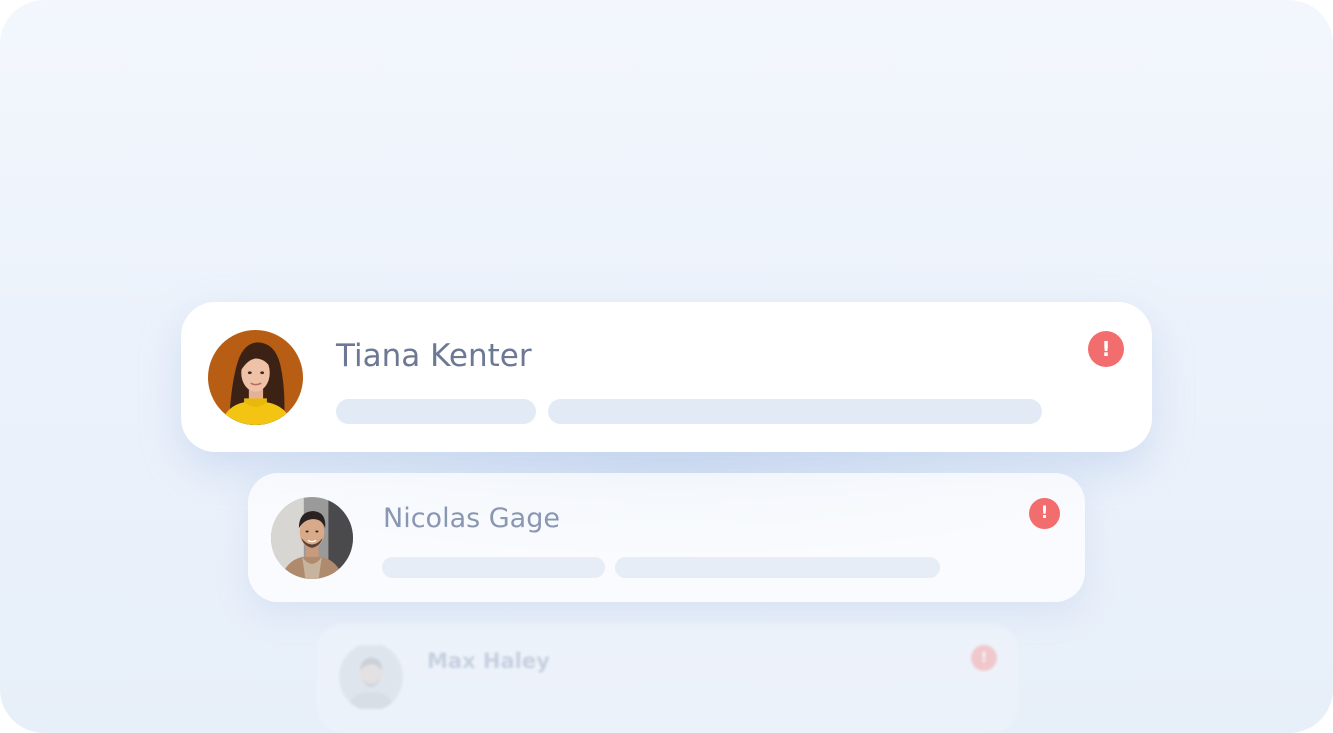  I want to click on notification-card-max: Max Haley !, so click(667, 678).